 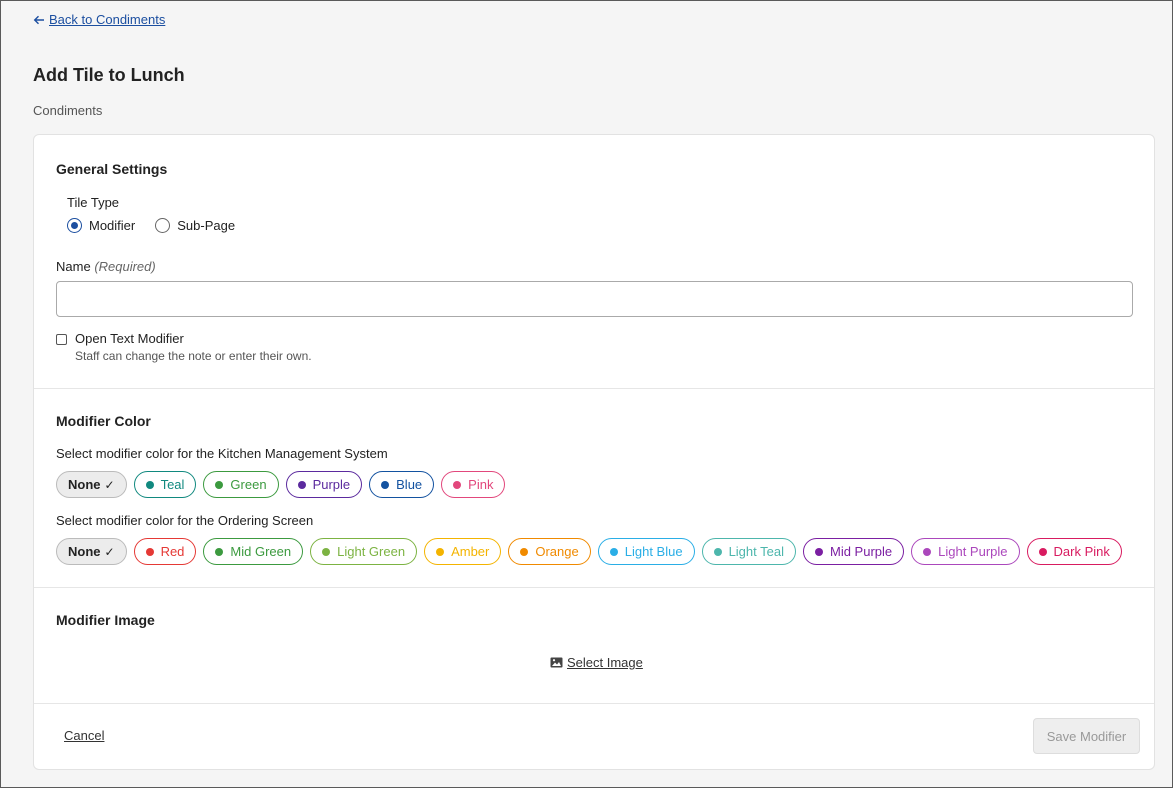 I want to click on kms-color-none-chip: None ✓, so click(x=91, y=484).